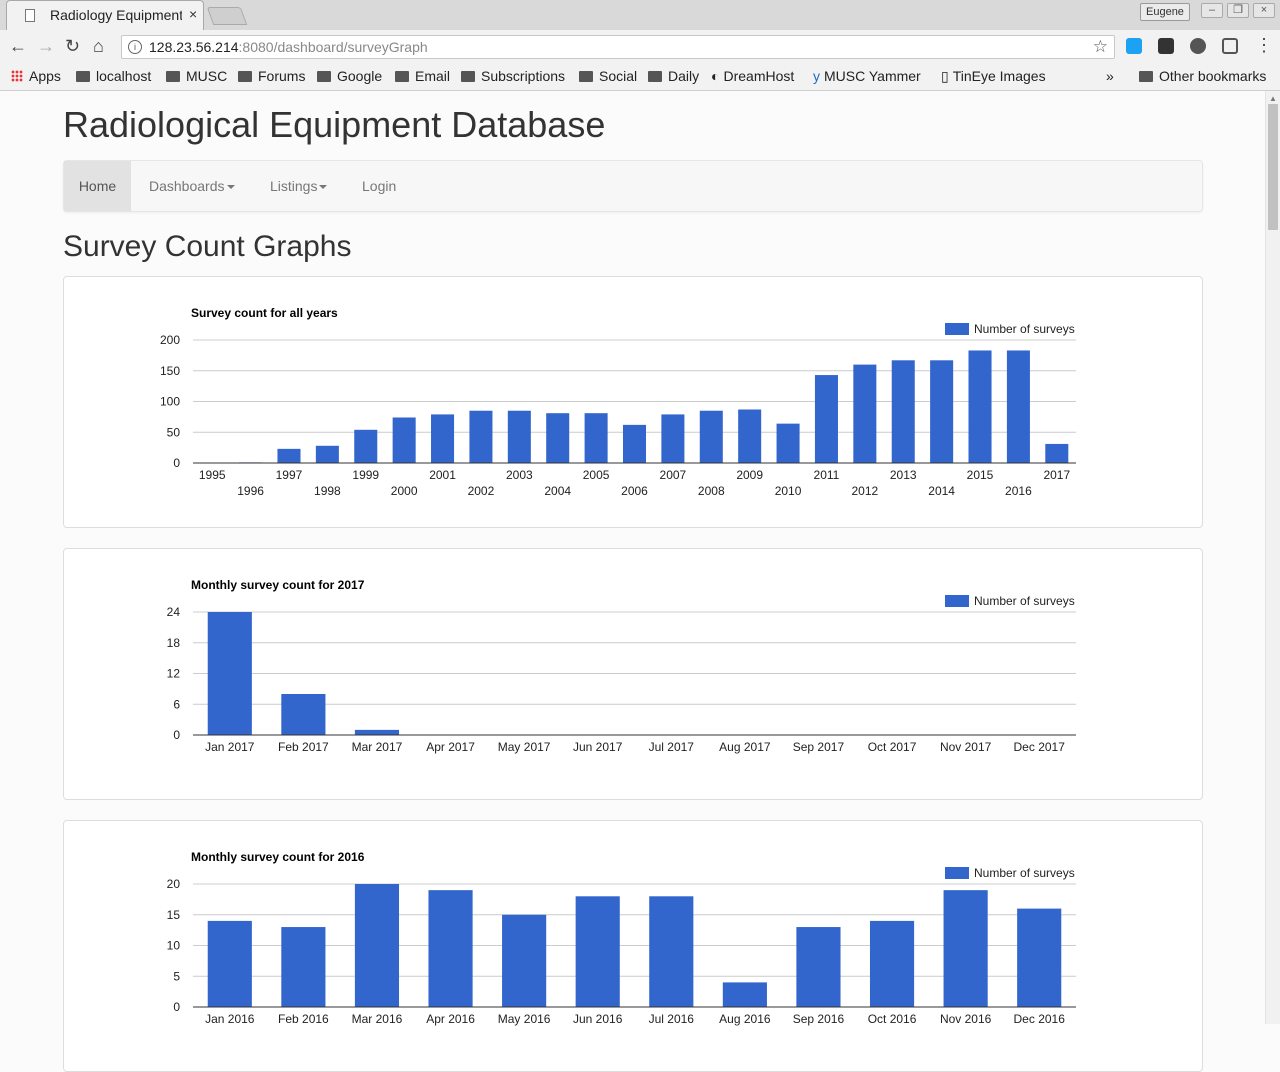  What do you see at coordinates (192, 186) in the screenshot?
I see `nav-dashboards: Dashboards` at bounding box center [192, 186].